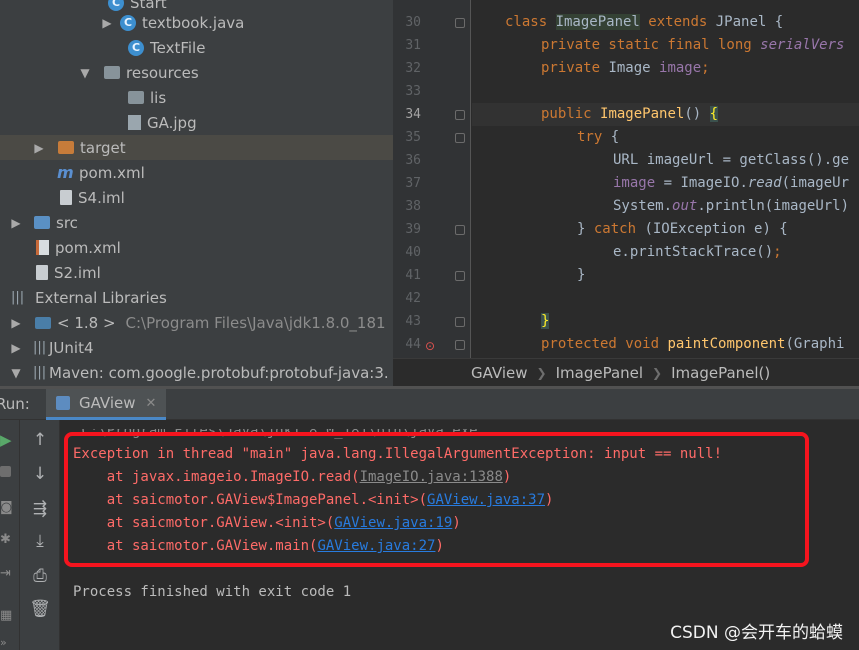 The height and width of the screenshot is (650, 859). I want to click on line-number: 30, so click(413, 22).